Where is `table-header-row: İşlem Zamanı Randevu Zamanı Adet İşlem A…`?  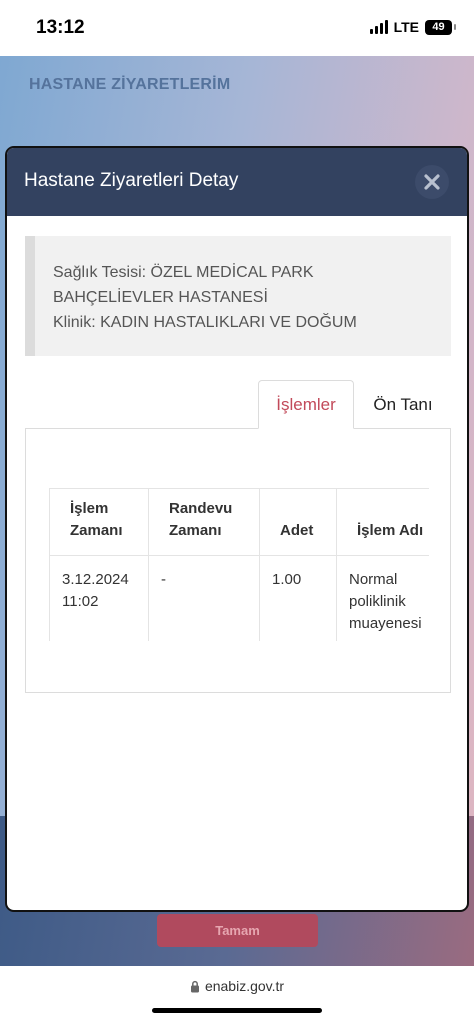
table-header-row: İşlem Zamanı Randevu Zamanı Adet İşlem A… is located at coordinates (239, 522).